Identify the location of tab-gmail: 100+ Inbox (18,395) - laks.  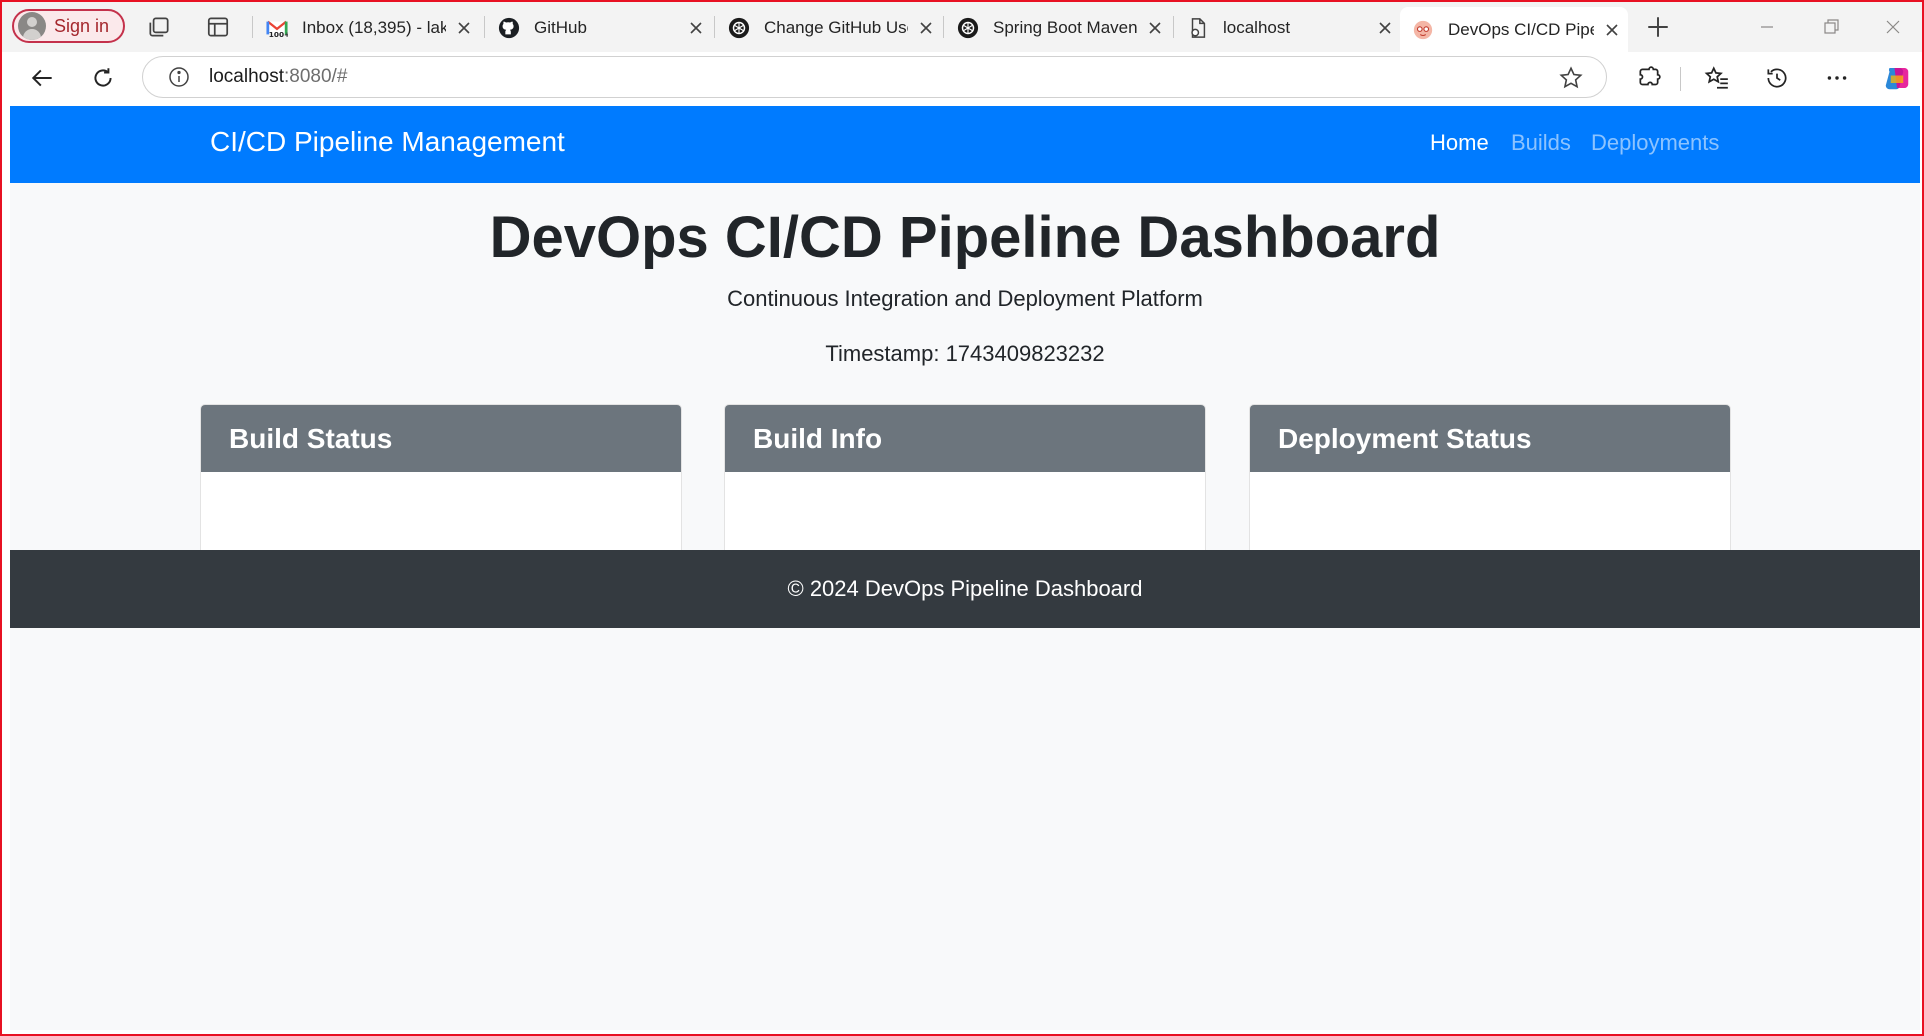
(367, 28).